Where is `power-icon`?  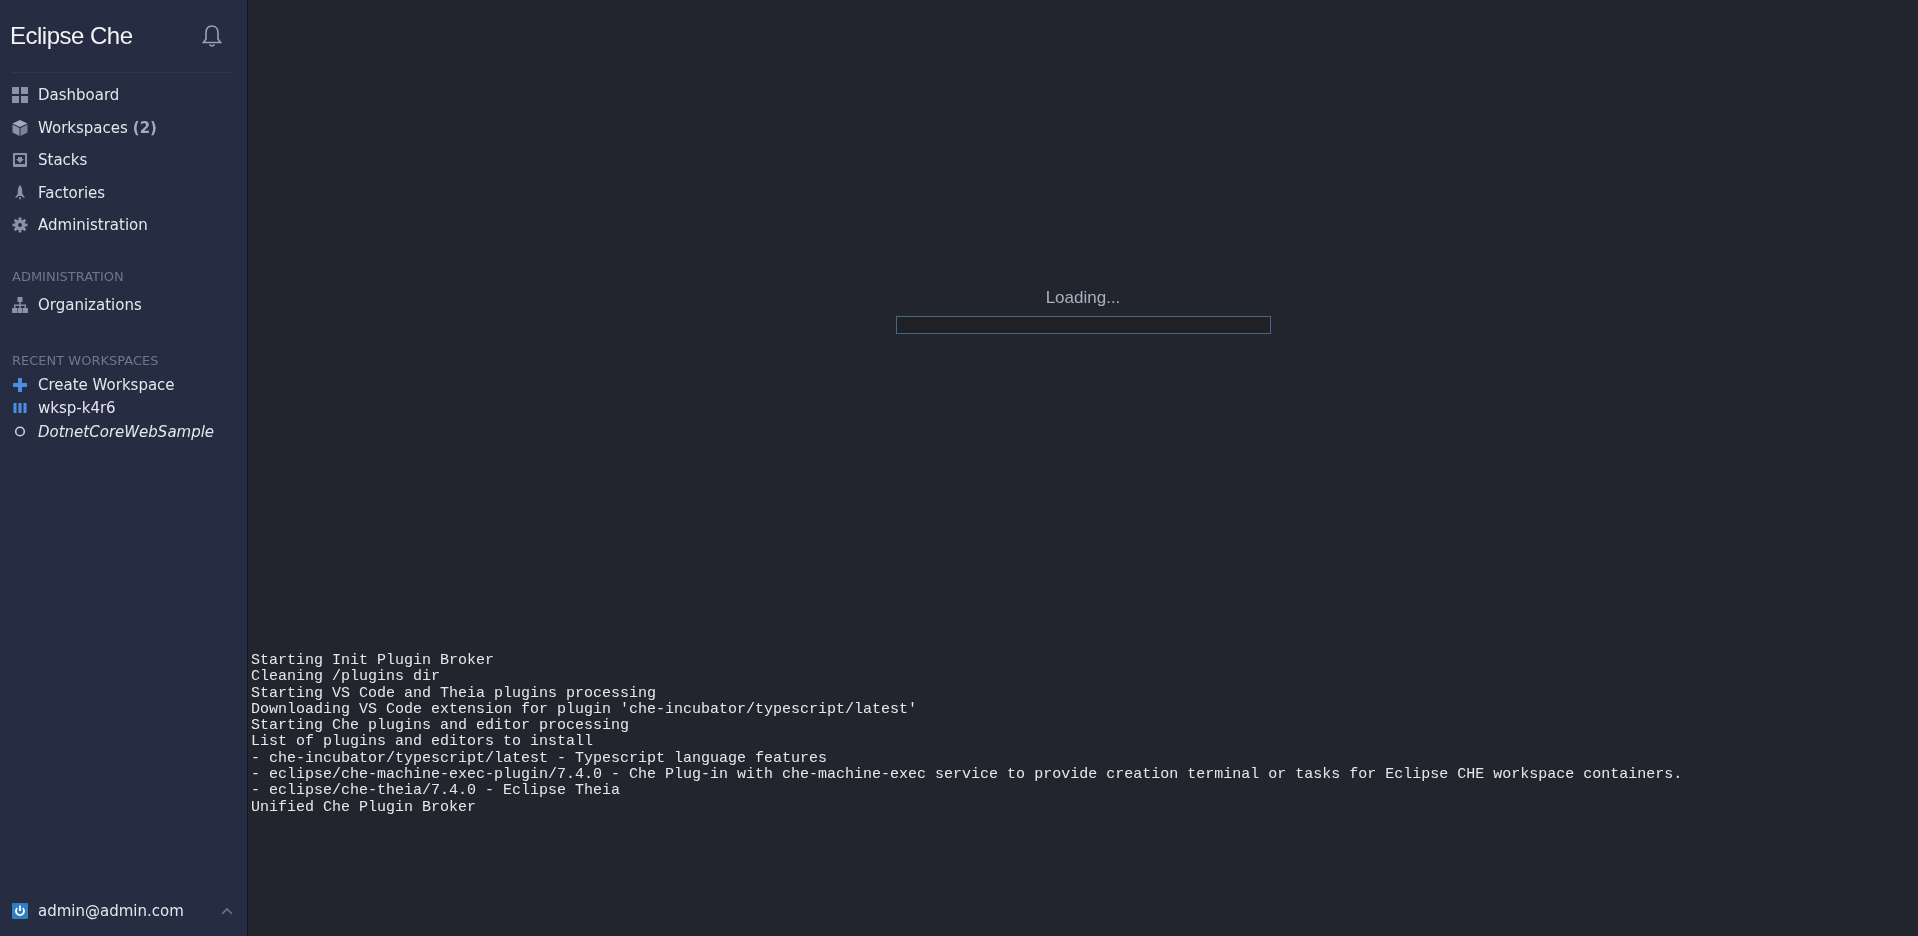
power-icon is located at coordinates (20, 911).